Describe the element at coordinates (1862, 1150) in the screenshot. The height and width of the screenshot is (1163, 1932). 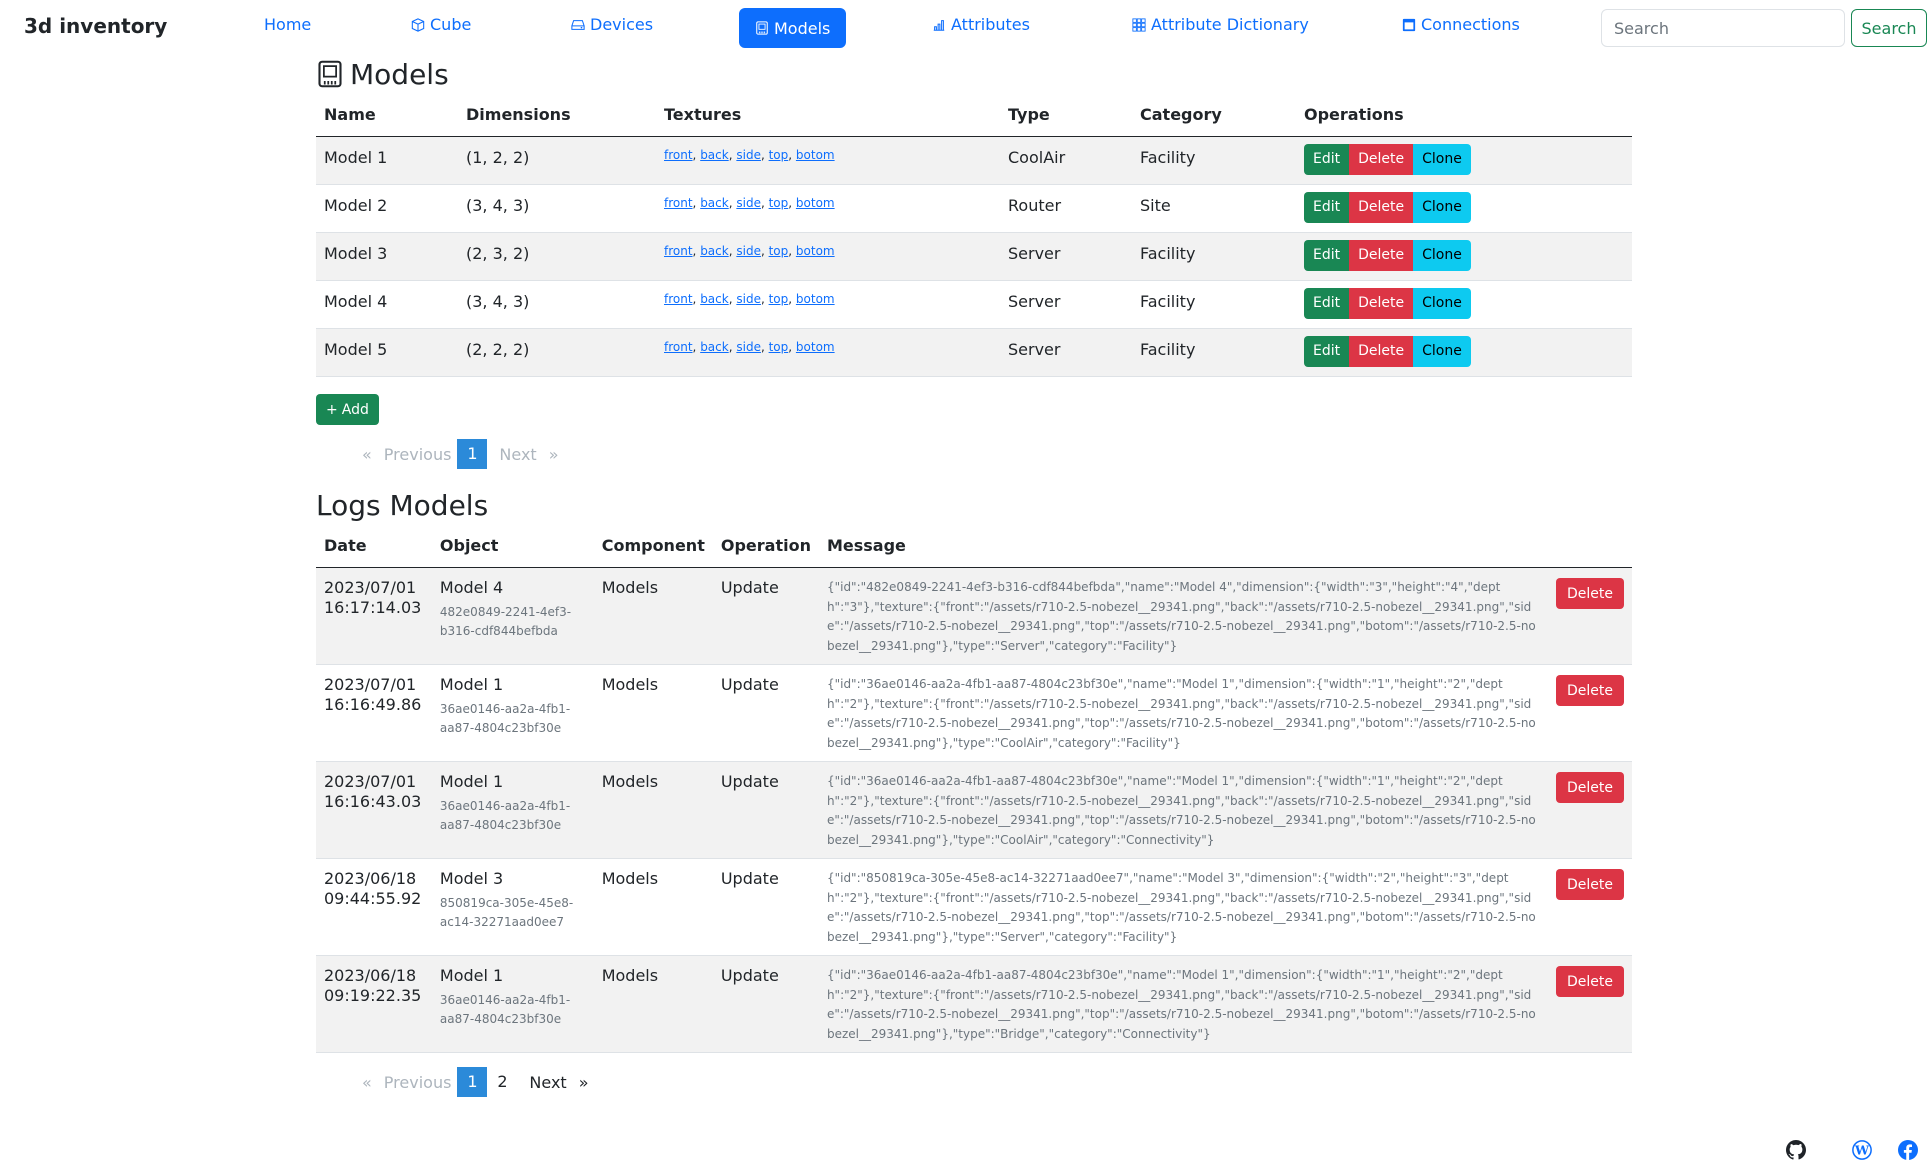
I see `wordpress-icon: W` at that location.